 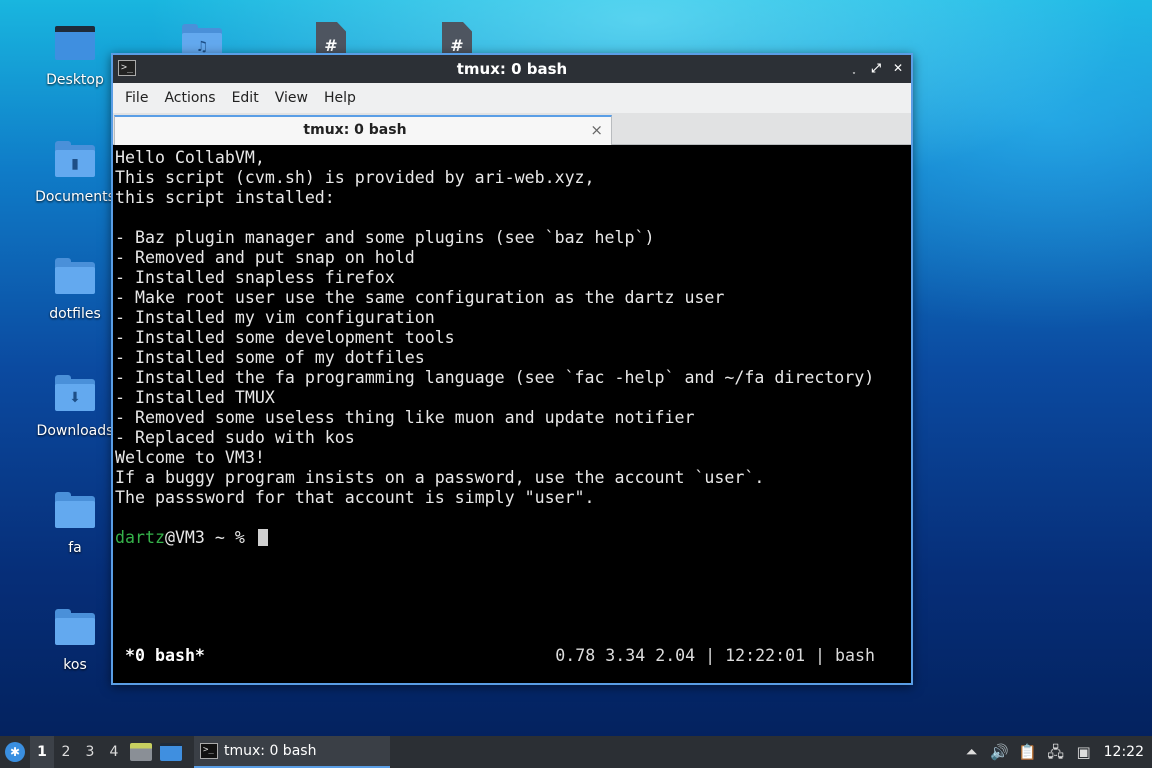 What do you see at coordinates (75, 197) in the screenshot?
I see `desktop-icon-label: Documents` at bounding box center [75, 197].